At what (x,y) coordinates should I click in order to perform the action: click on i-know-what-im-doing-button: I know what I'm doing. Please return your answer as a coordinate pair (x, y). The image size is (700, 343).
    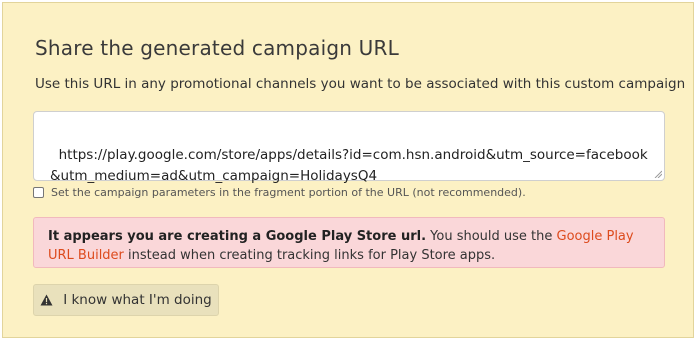
    Looking at the image, I should click on (126, 300).